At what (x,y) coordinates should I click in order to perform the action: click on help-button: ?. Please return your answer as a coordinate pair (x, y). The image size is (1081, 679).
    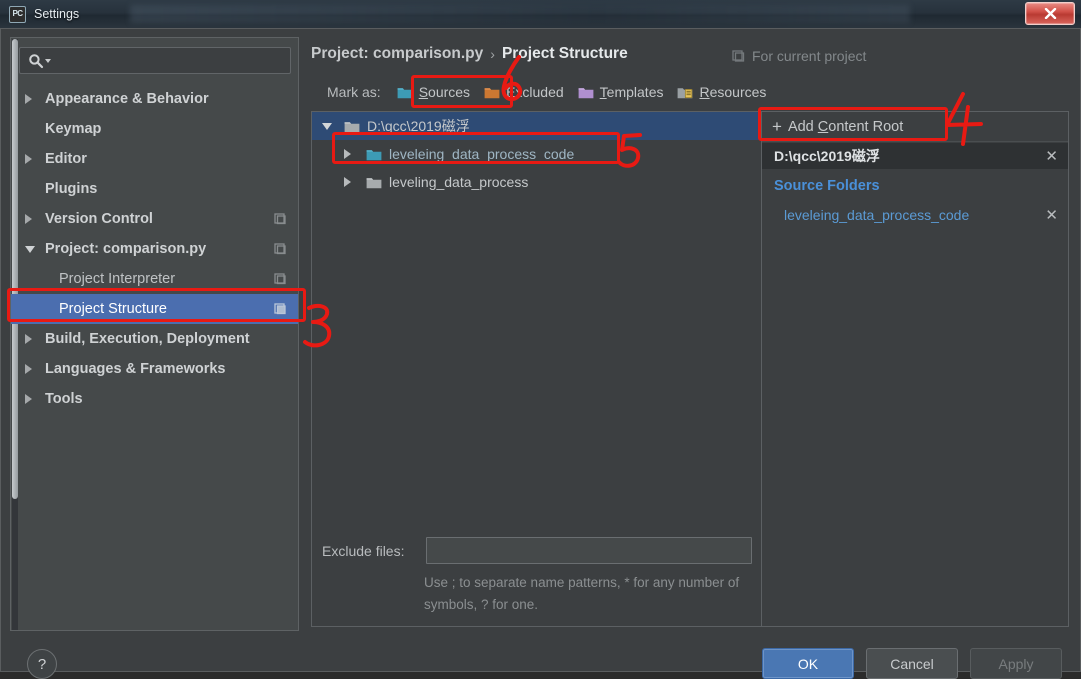
    Looking at the image, I should click on (42, 664).